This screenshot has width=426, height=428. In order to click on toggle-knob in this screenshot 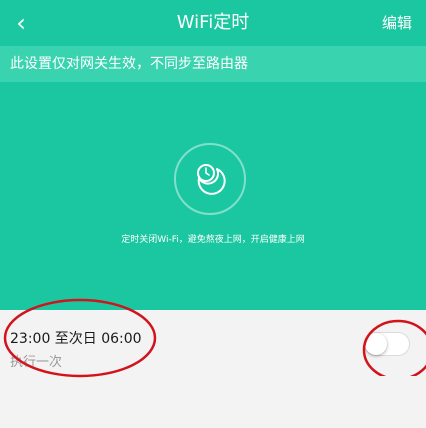, I will do `click(376, 344)`.